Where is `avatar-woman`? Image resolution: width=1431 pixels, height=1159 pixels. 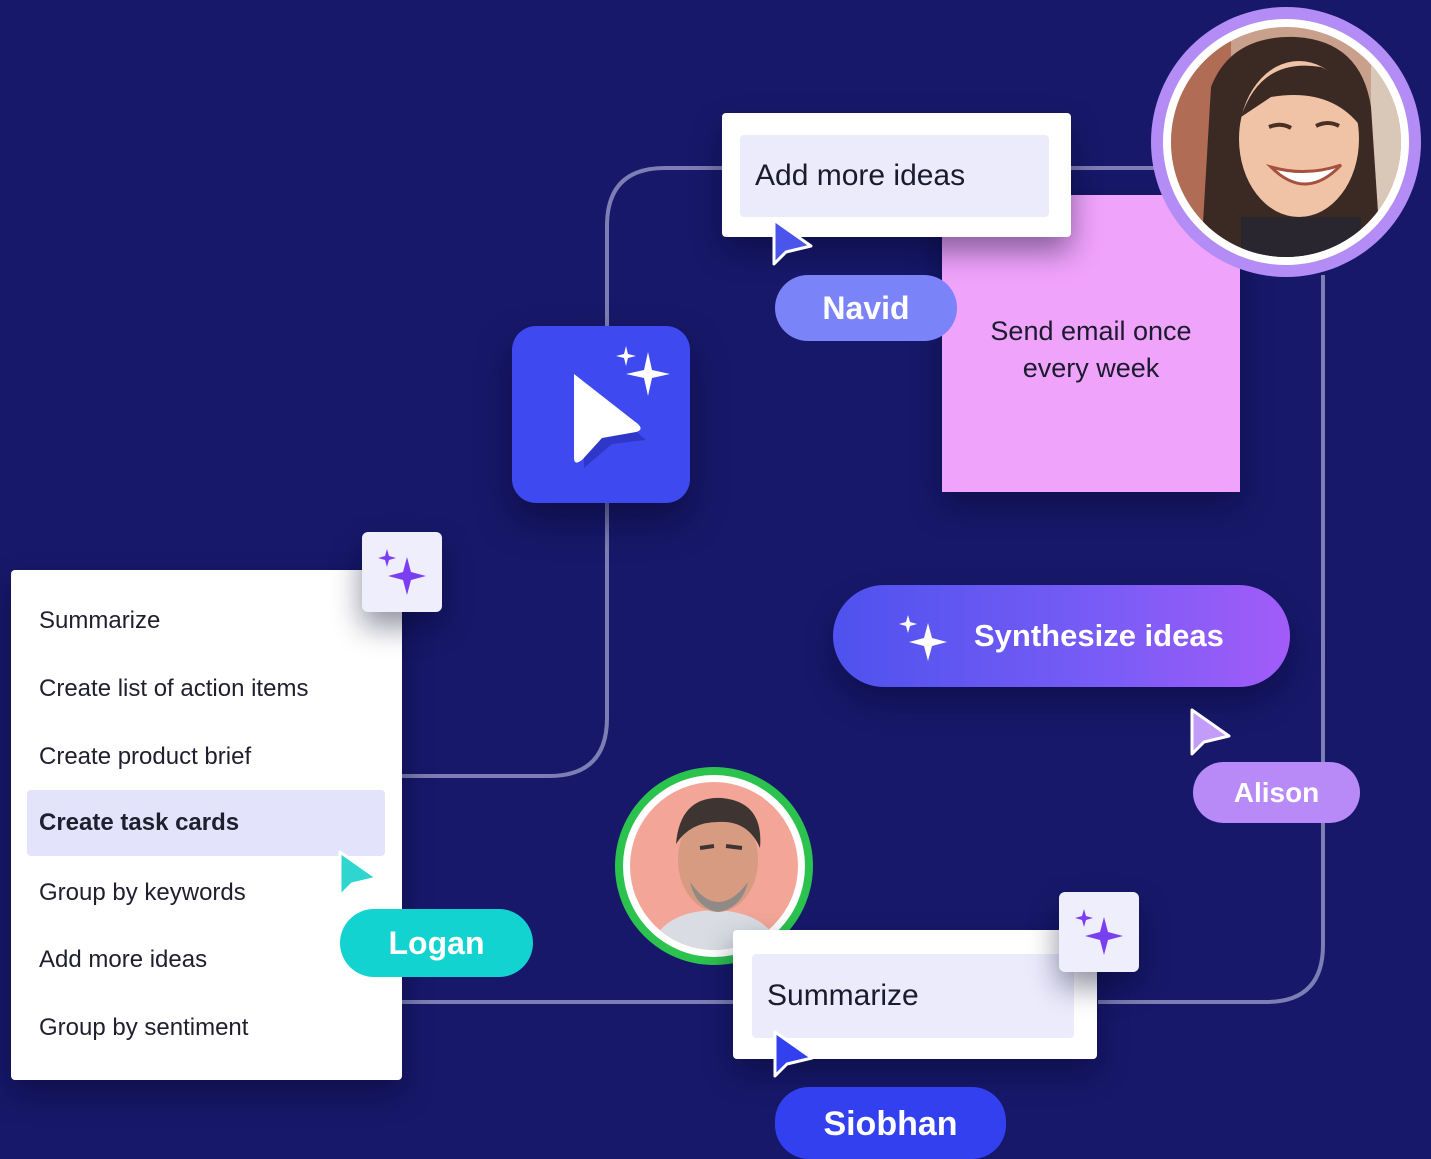 avatar-woman is located at coordinates (1286, 142).